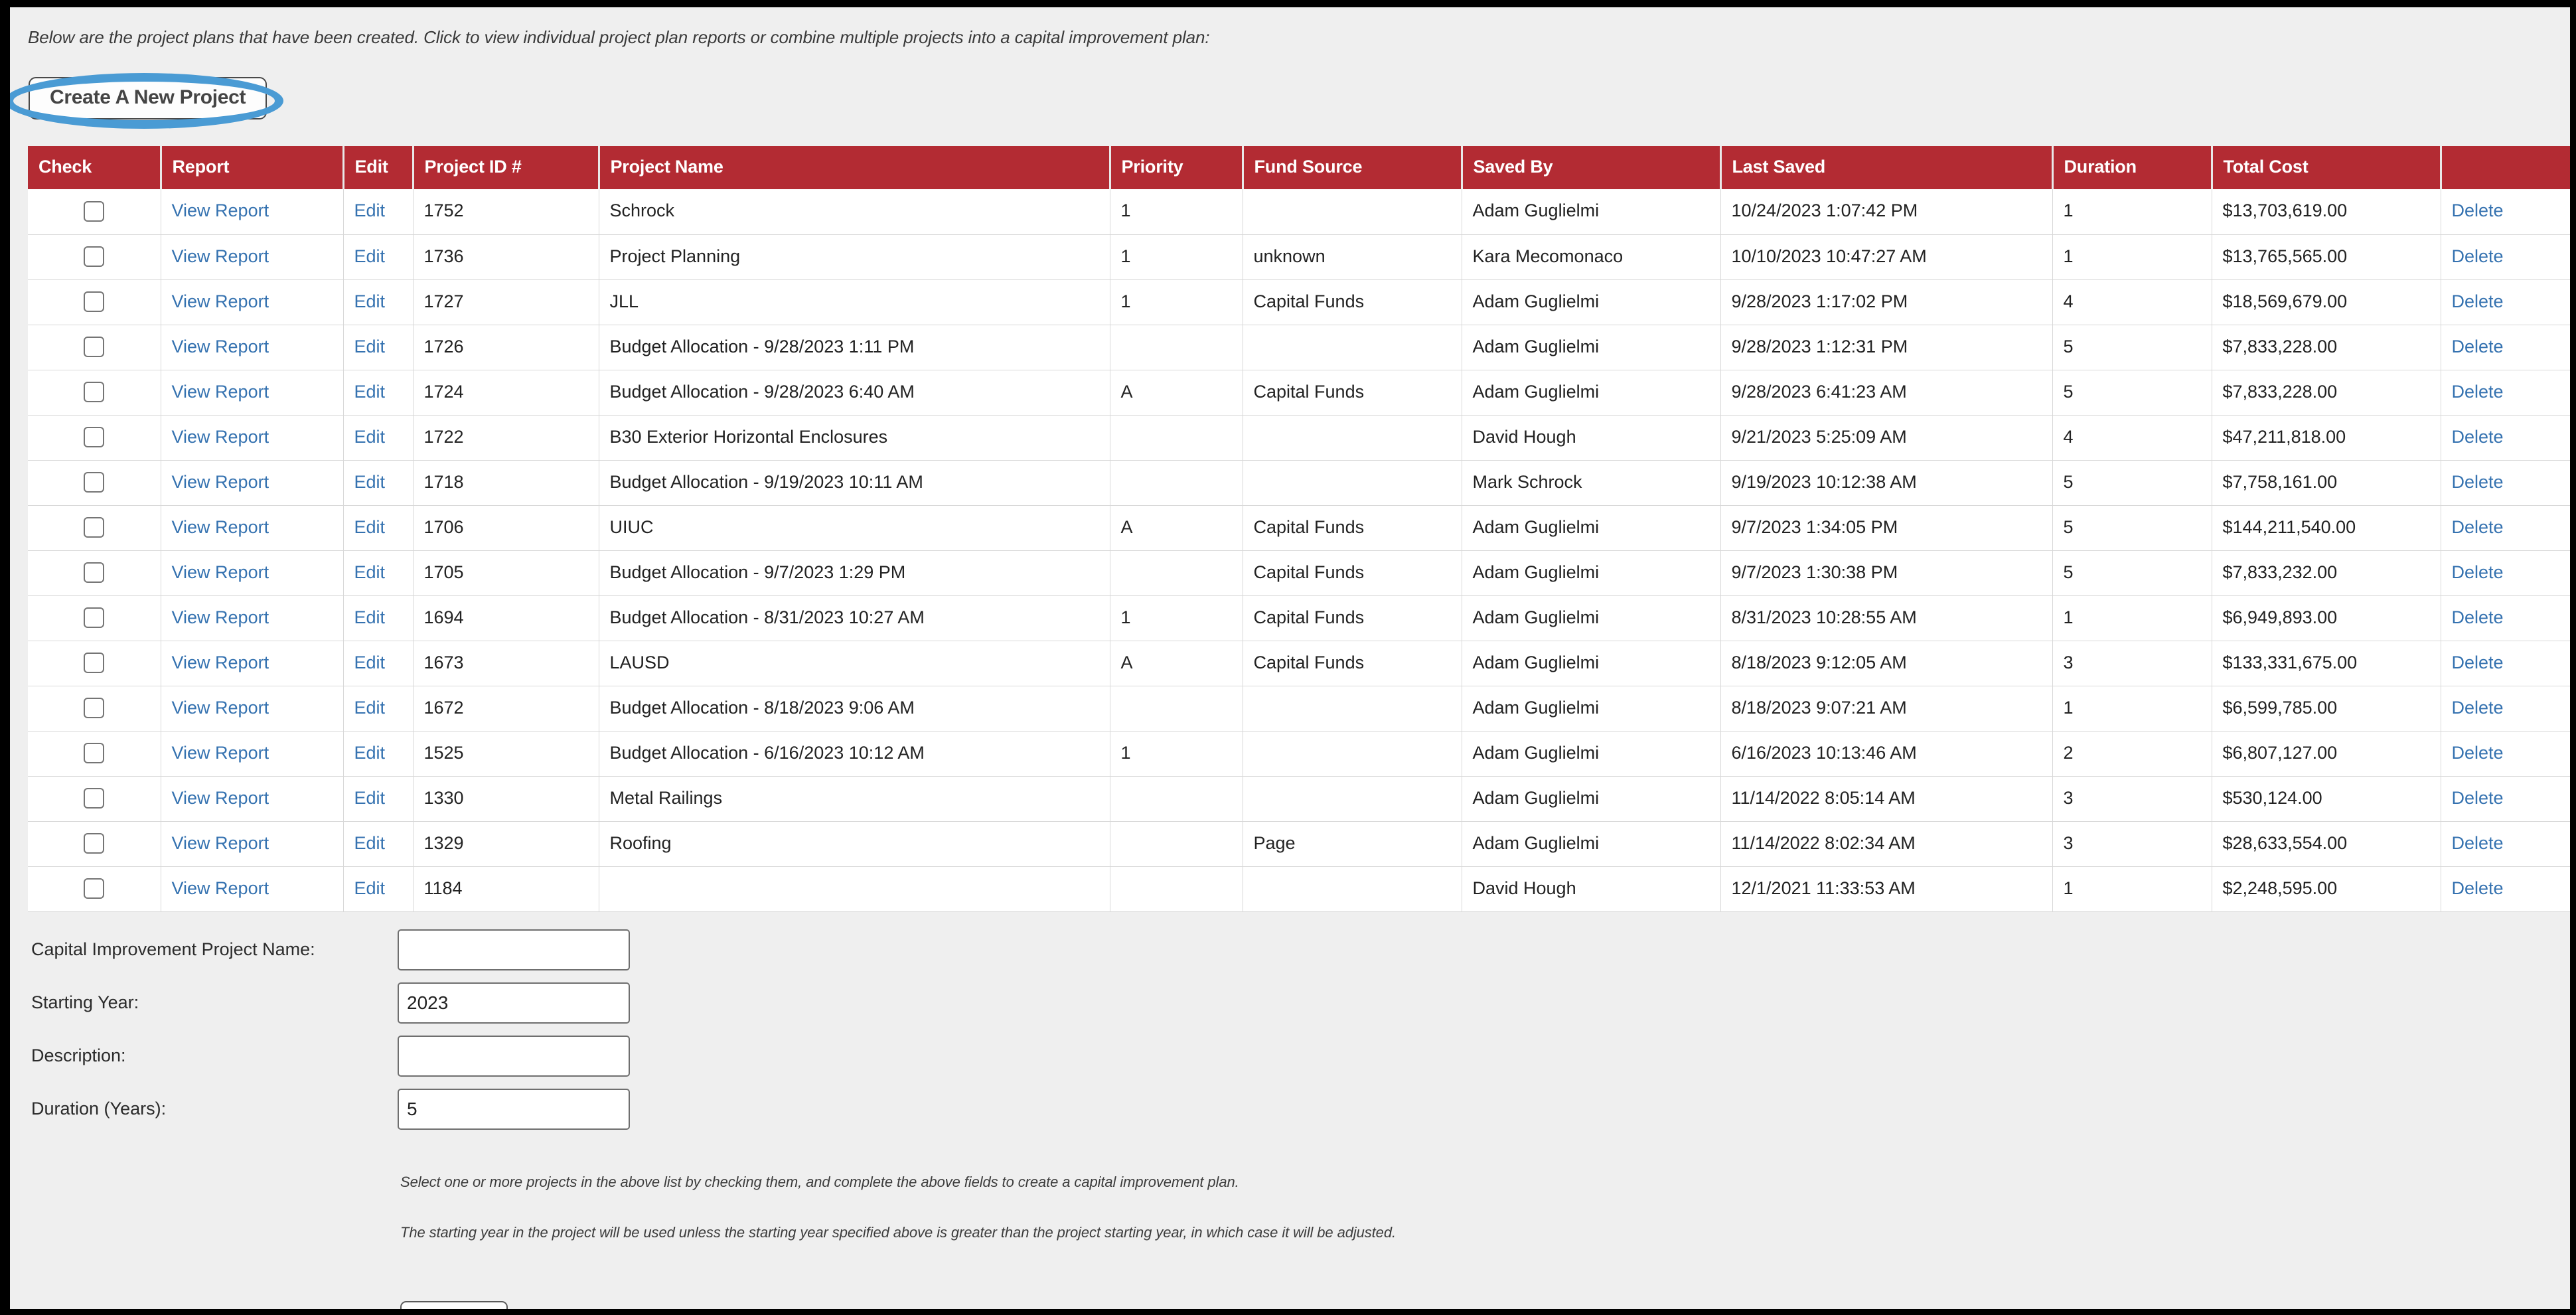  What do you see at coordinates (1300, 1109) in the screenshot?
I see `form-row-duration-years: Duration (Years):` at bounding box center [1300, 1109].